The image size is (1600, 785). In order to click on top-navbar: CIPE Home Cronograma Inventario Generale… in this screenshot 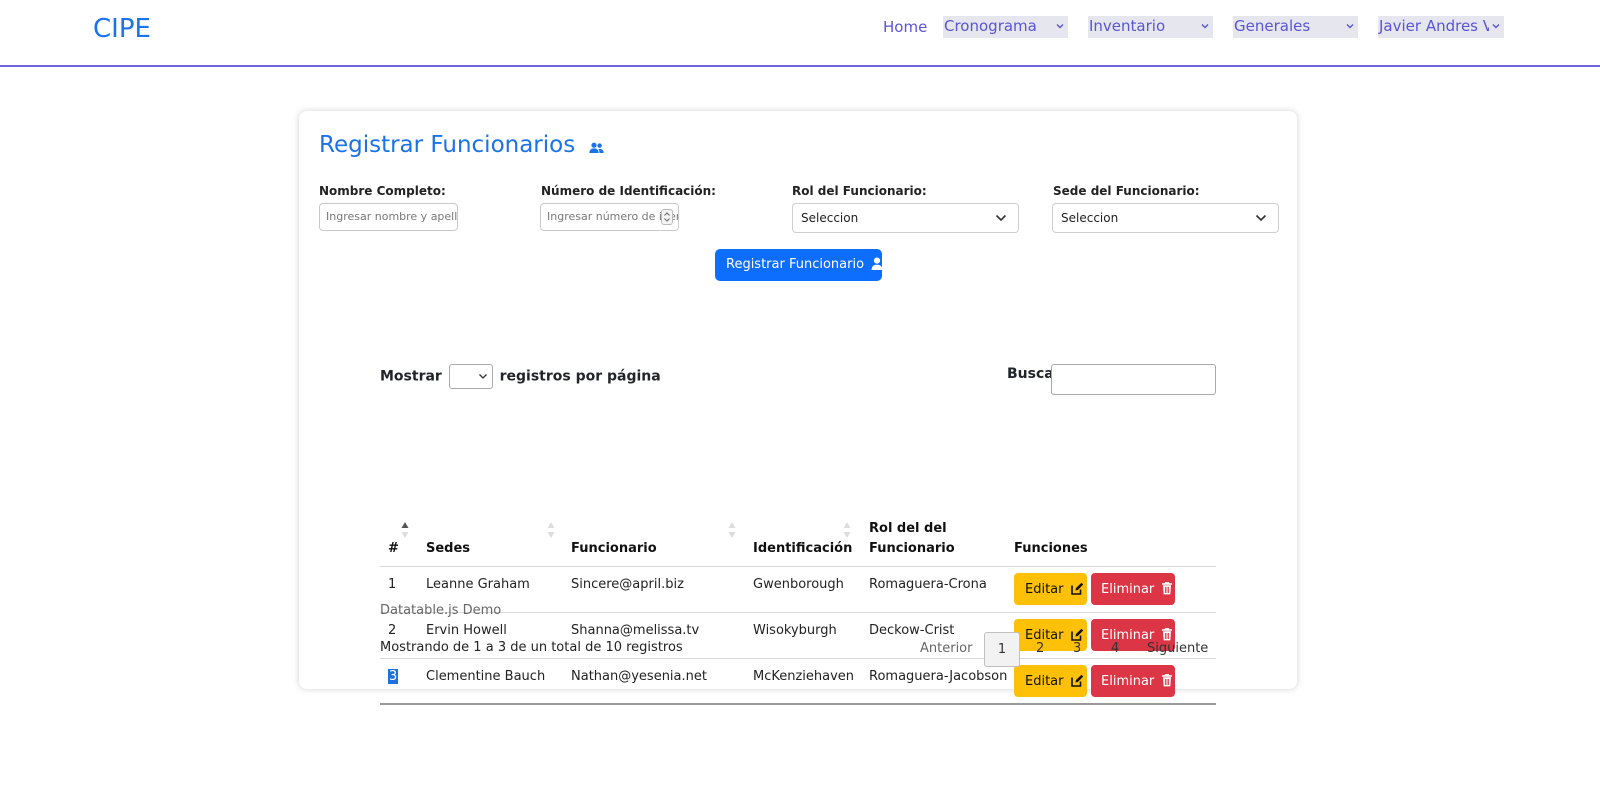, I will do `click(800, 33)`.